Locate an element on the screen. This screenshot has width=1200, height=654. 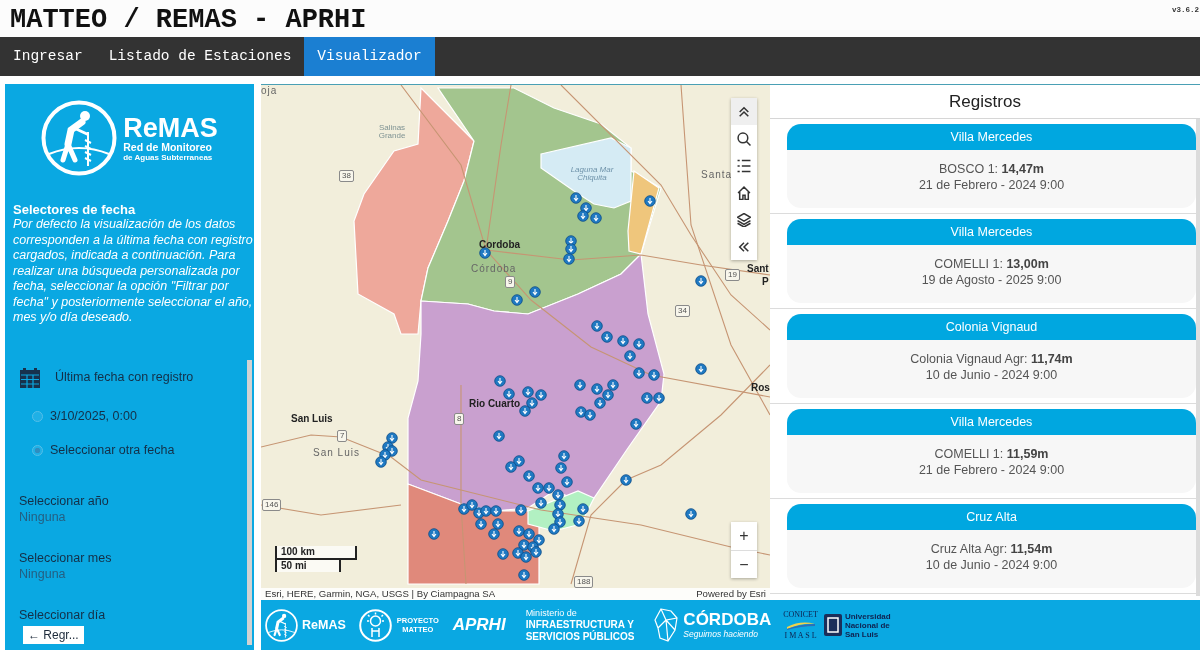
app-title: MATTEO / REMAS - APRHI is located at coordinates (188, 20).